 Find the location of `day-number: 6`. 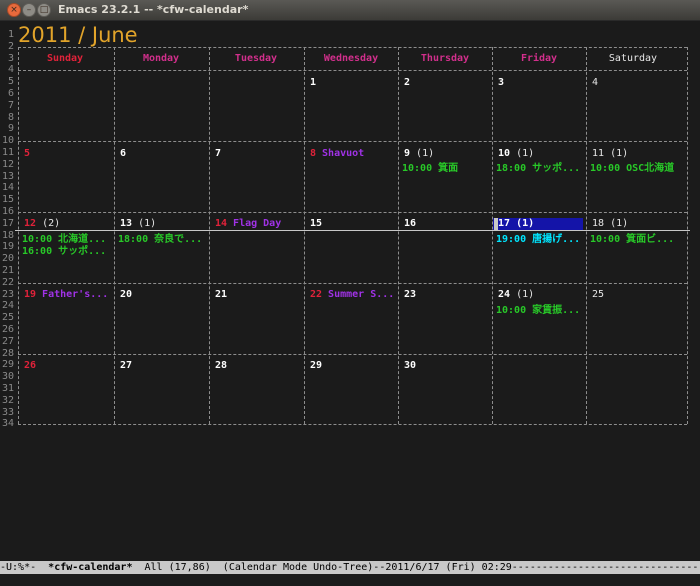

day-number: 6 is located at coordinates (123, 153).